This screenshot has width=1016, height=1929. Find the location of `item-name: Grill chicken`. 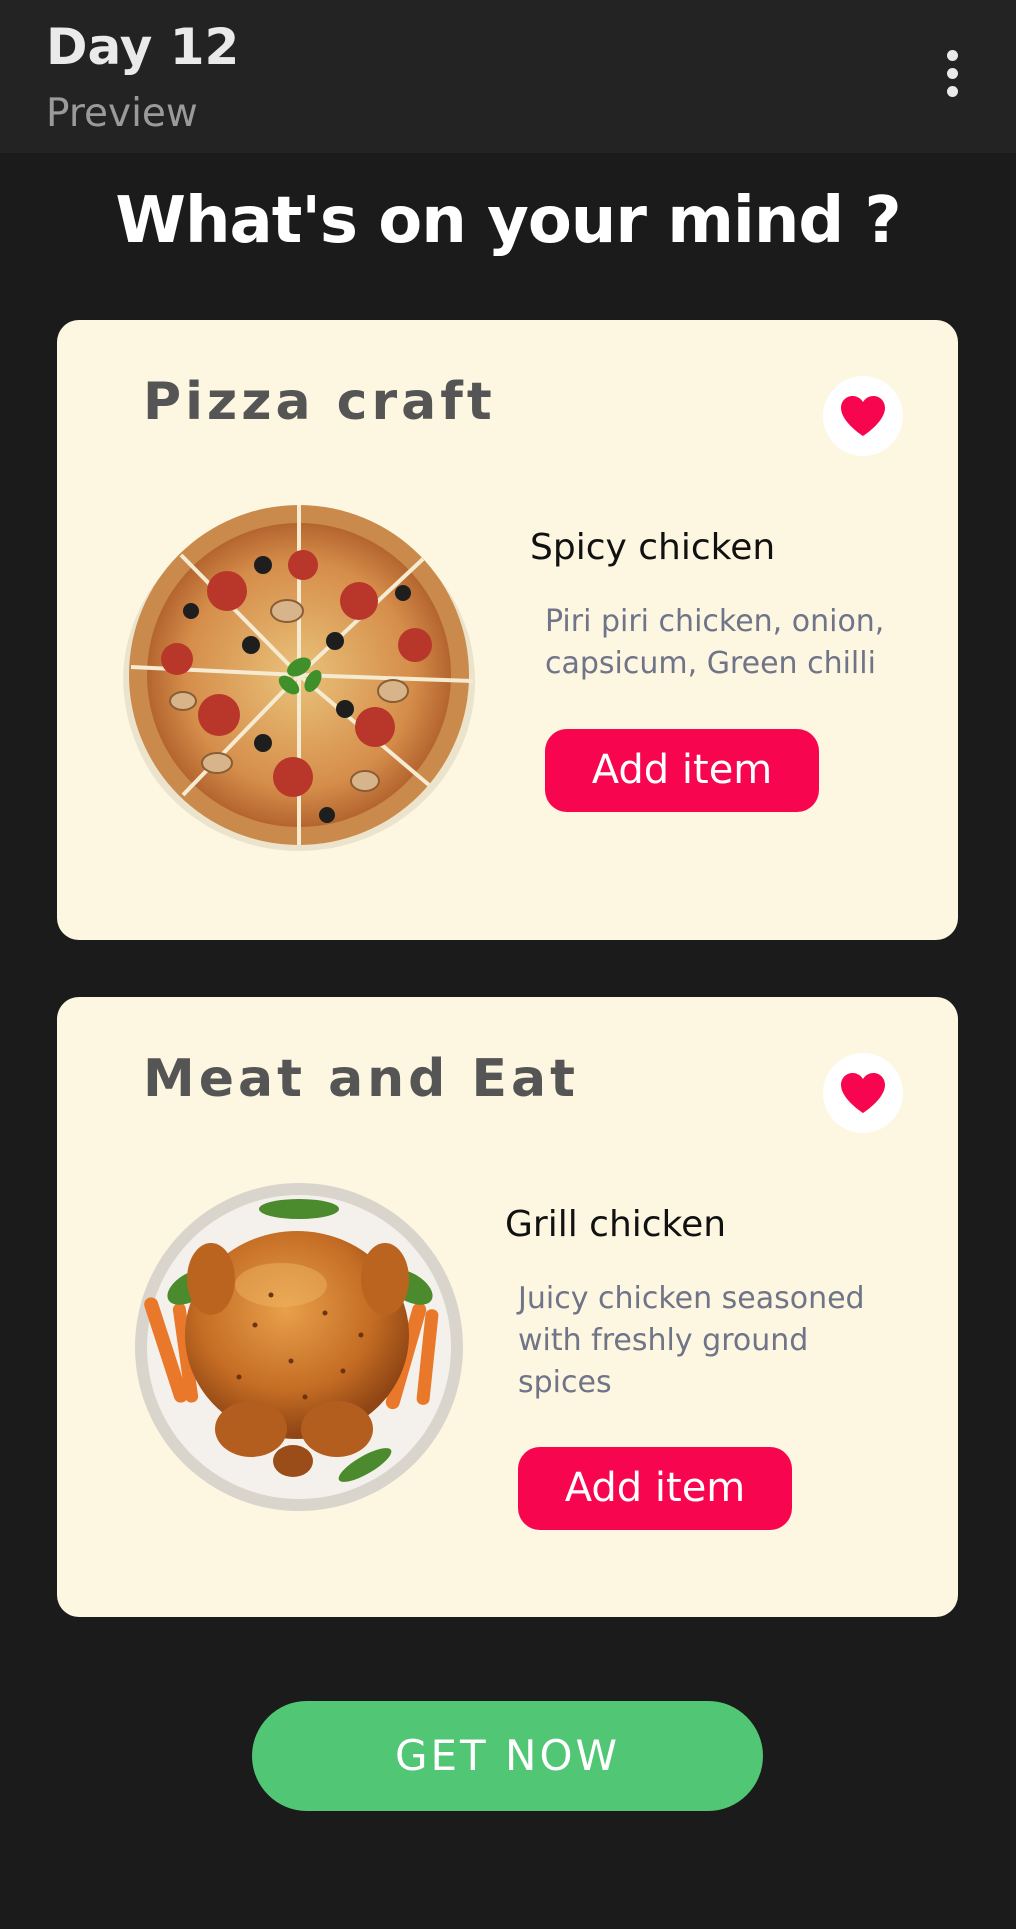

item-name: Grill chicken is located at coordinates (616, 1224).